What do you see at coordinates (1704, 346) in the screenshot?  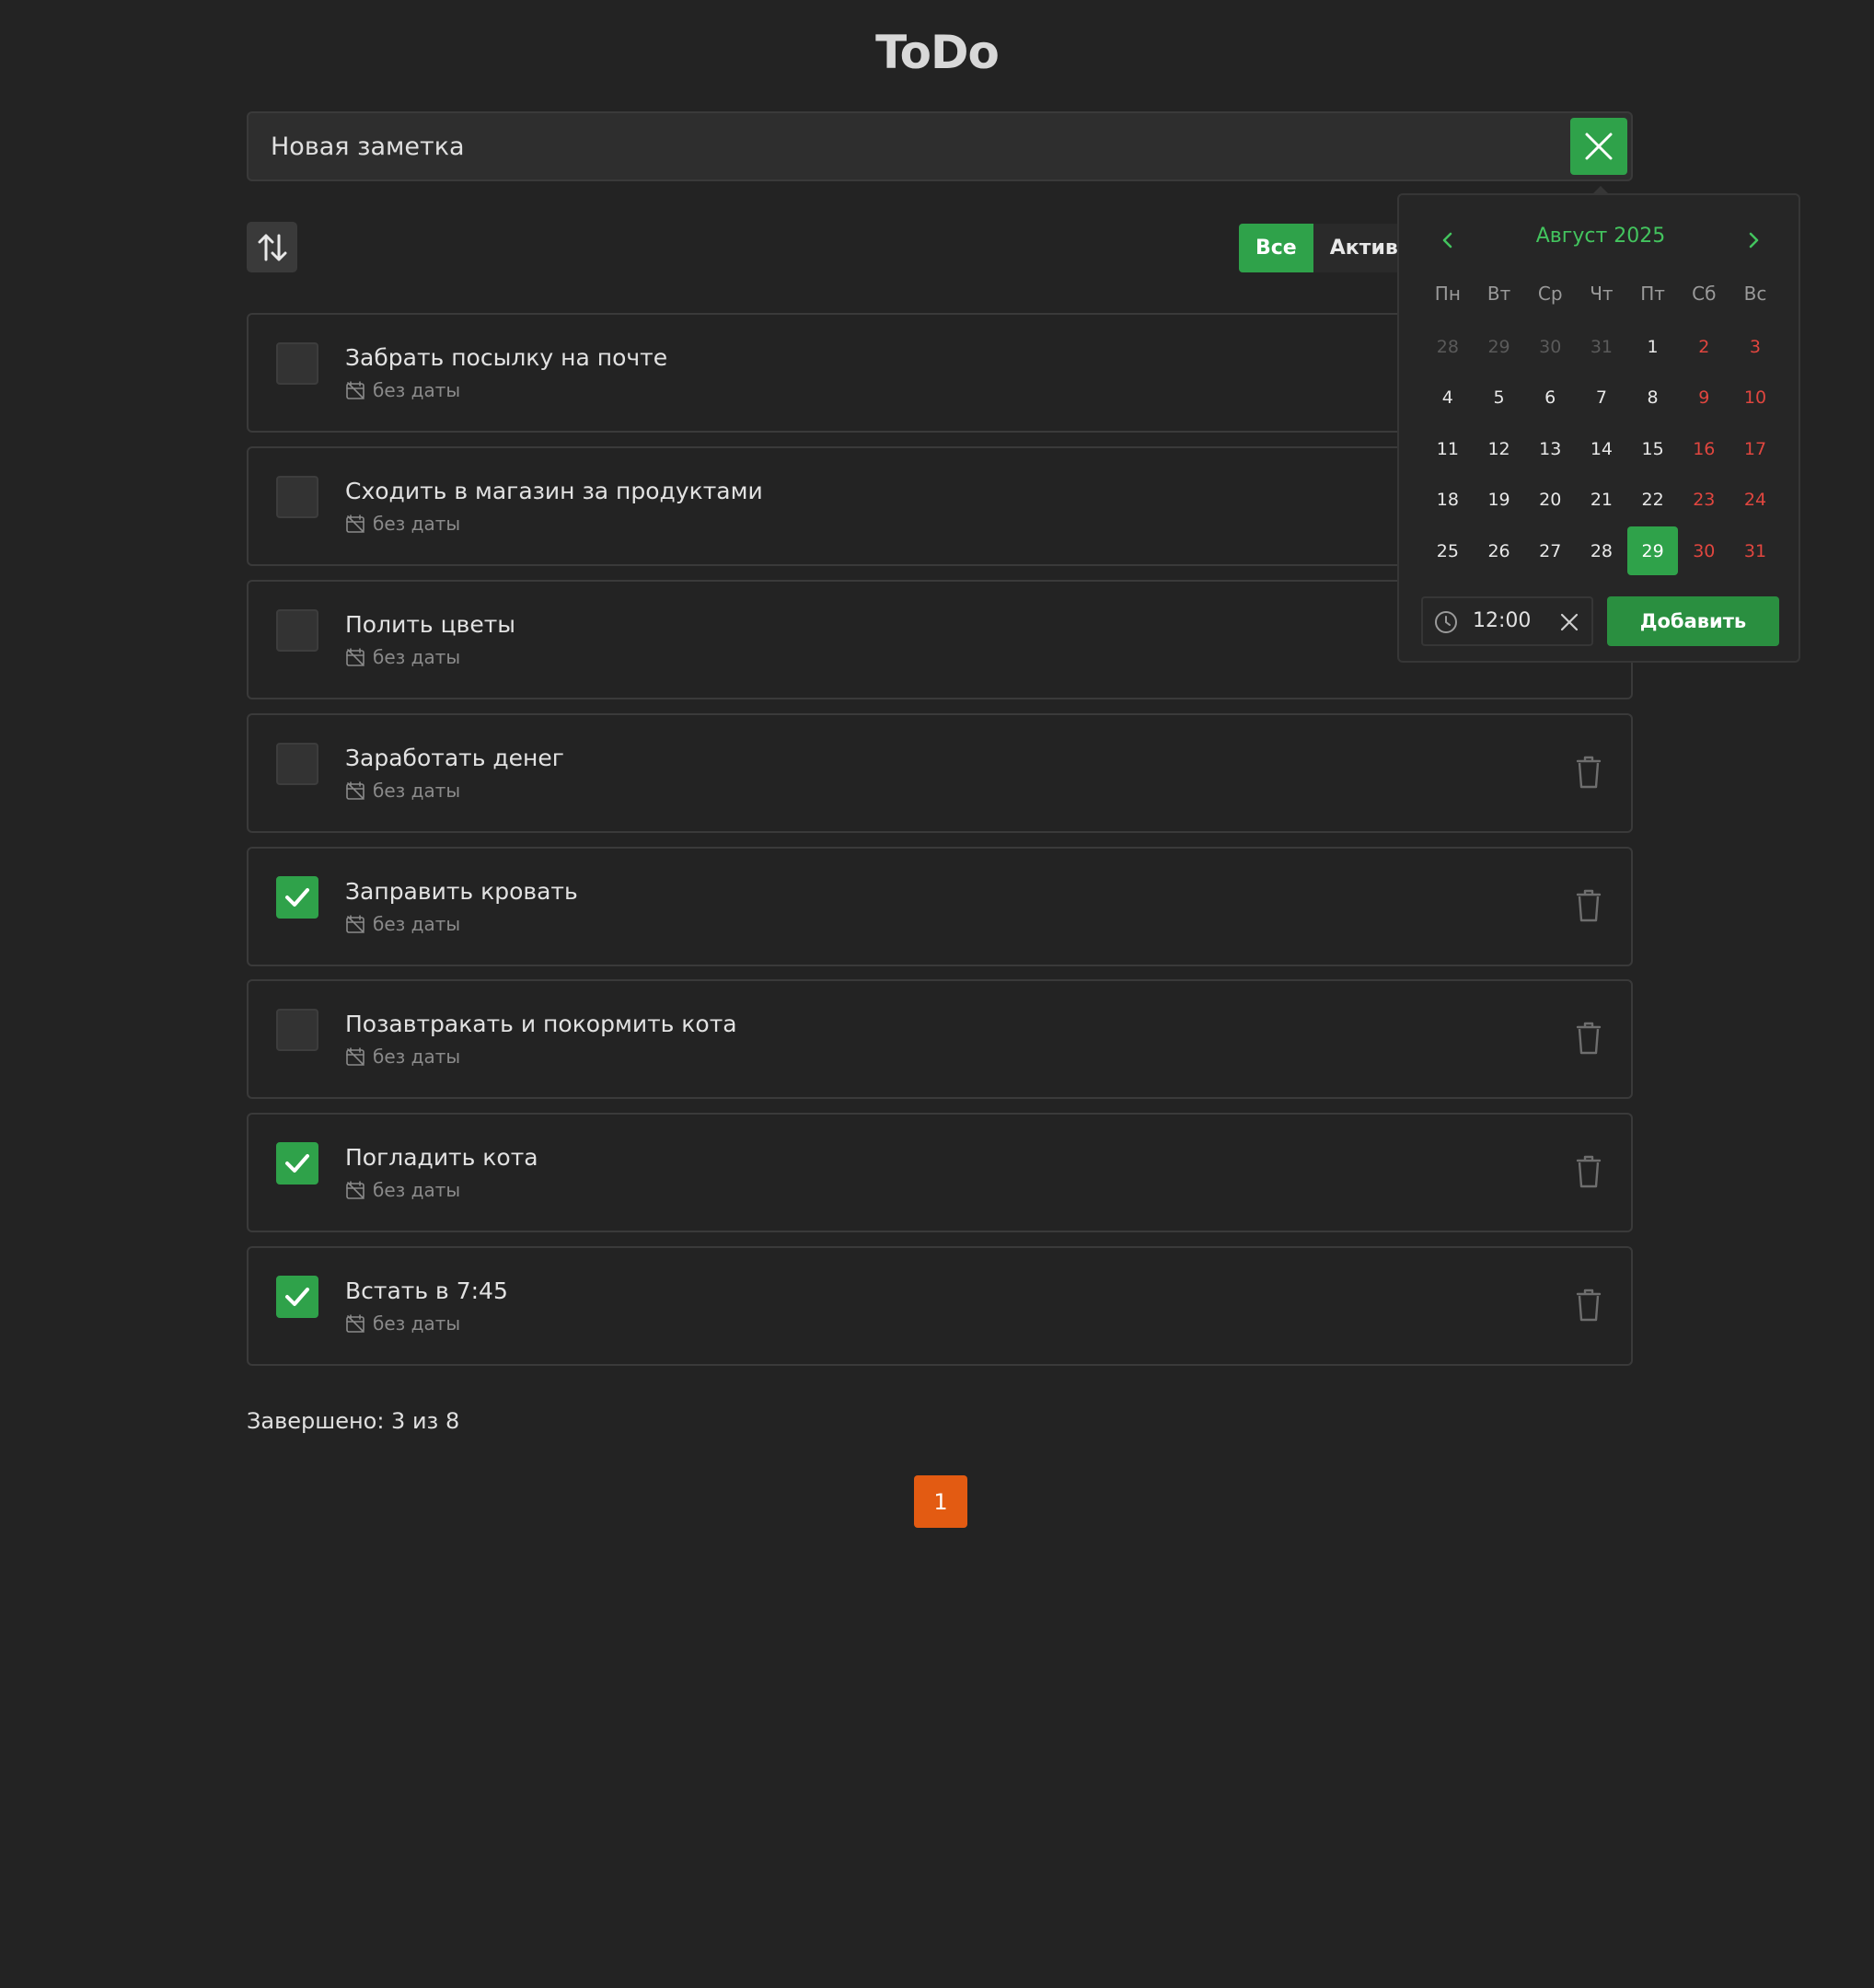 I see `calendar-day: 2` at bounding box center [1704, 346].